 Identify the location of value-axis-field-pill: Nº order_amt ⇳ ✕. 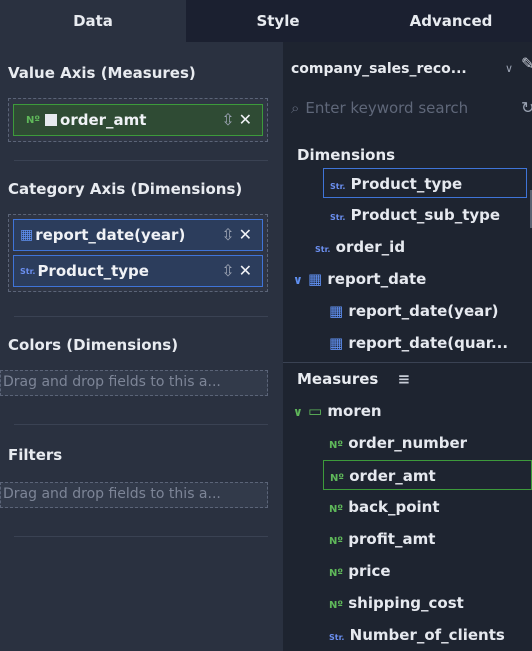
(138, 120).